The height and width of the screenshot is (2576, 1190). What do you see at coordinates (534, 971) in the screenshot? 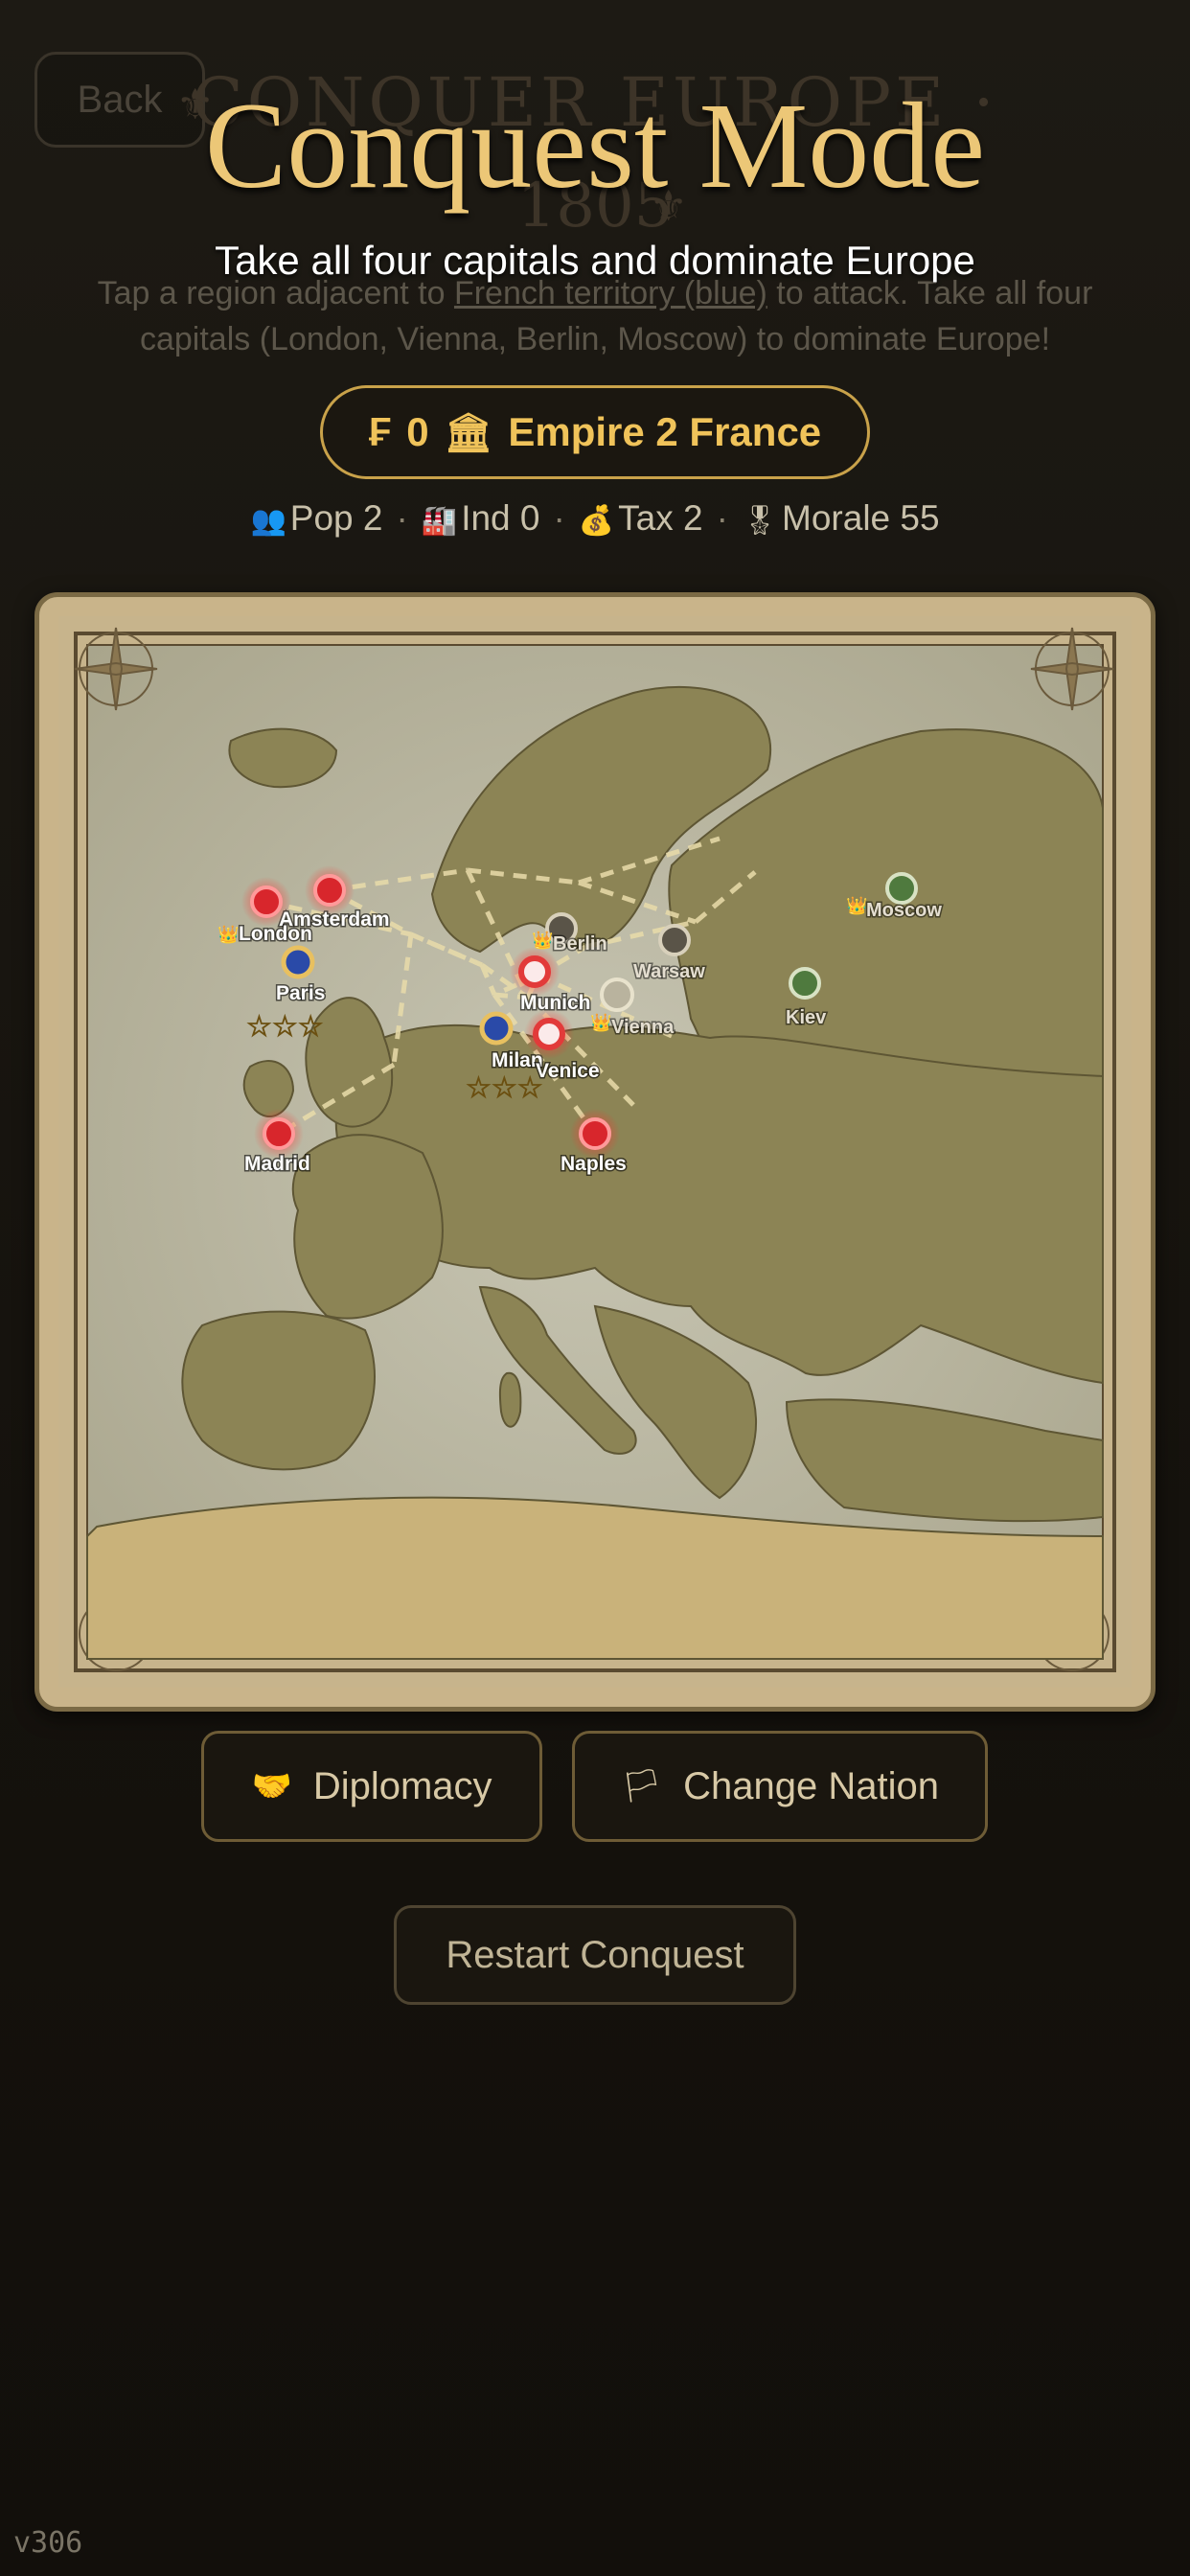
I see `city-marker-munich` at bounding box center [534, 971].